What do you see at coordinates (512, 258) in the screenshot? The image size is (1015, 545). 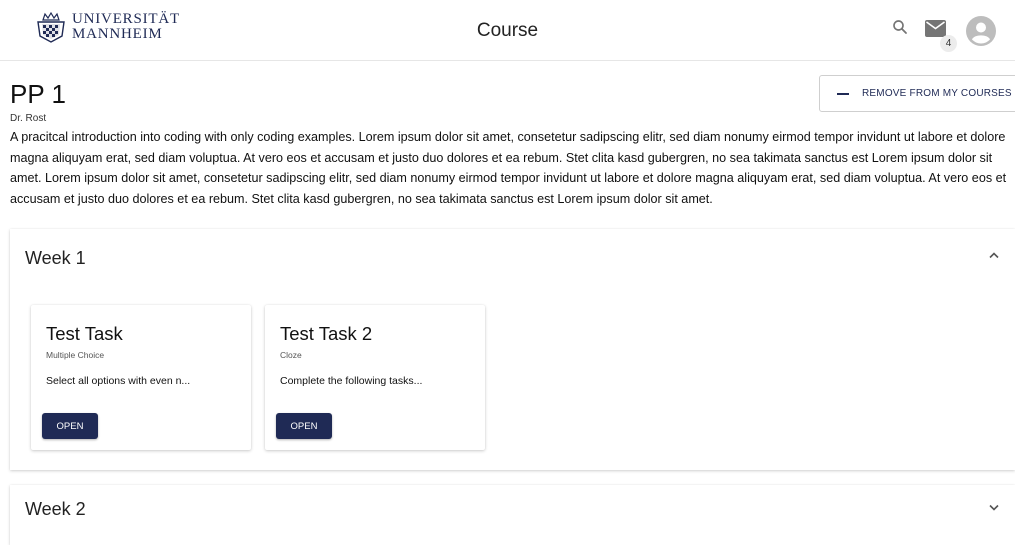 I see `week-1-header: Week 1` at bounding box center [512, 258].